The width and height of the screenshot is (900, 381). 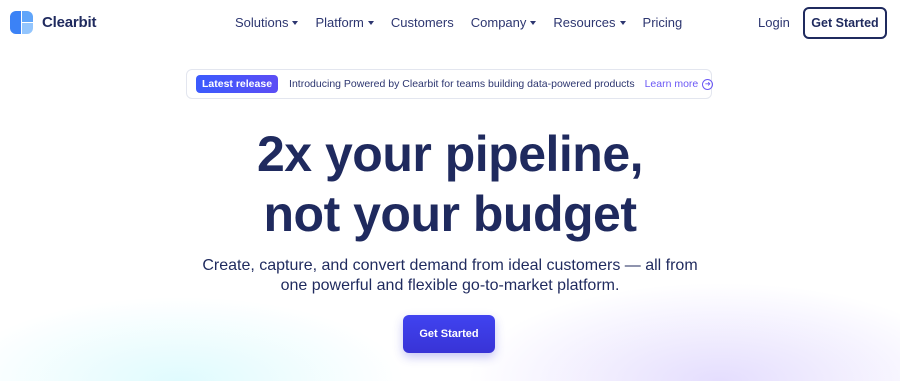 What do you see at coordinates (449, 334) in the screenshot?
I see `get-started-hero-button: Get Started` at bounding box center [449, 334].